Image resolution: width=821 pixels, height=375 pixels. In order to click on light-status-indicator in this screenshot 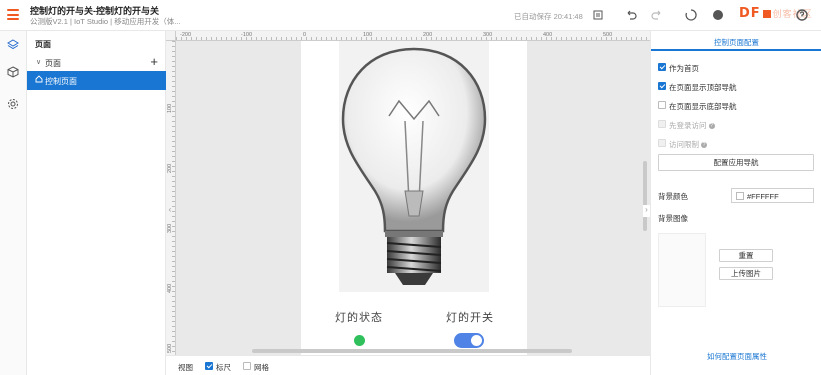, I will do `click(359, 340)`.